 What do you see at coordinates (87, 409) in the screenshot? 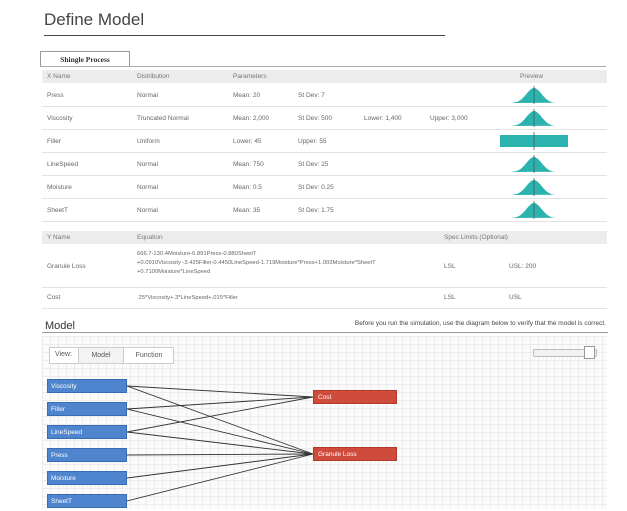
I see `input-node-filler: Filler` at bounding box center [87, 409].